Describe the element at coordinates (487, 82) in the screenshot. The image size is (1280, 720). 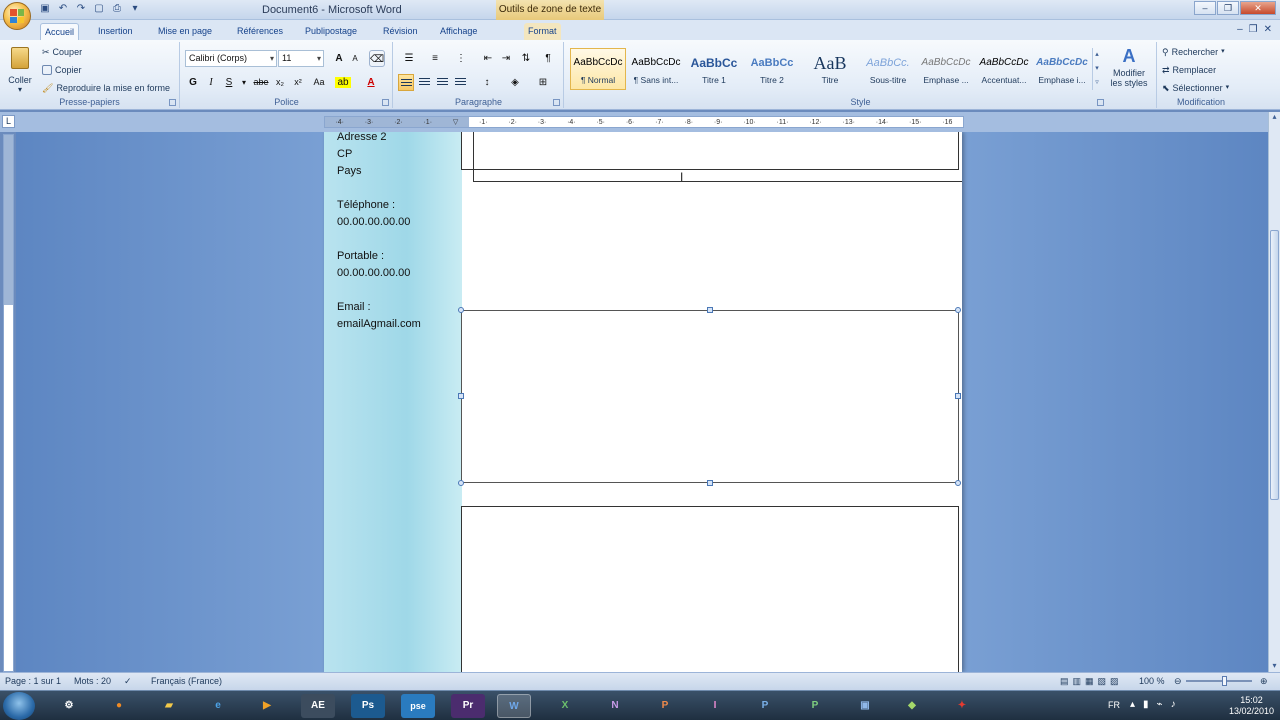
I see `line-spacing-icon: ↕` at that location.